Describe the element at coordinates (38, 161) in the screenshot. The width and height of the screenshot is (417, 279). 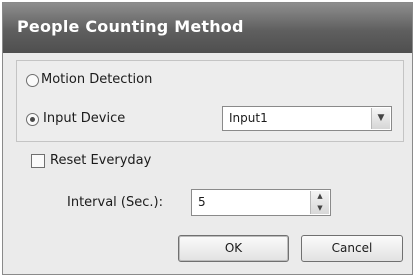
I see `reset-everyday-checkbox` at that location.